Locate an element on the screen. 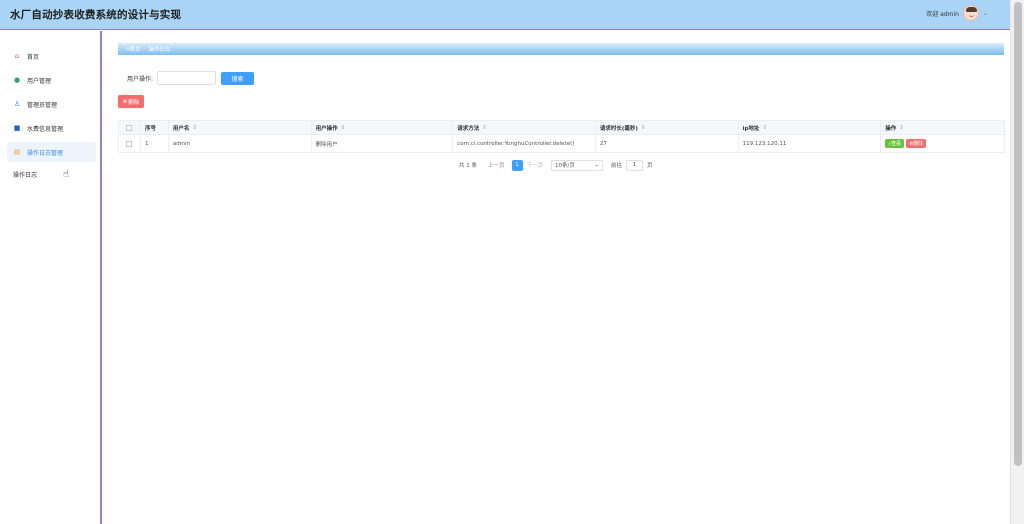 The image size is (1024, 524). column-header-operation: 用户操作 ⇕ is located at coordinates (383, 127).